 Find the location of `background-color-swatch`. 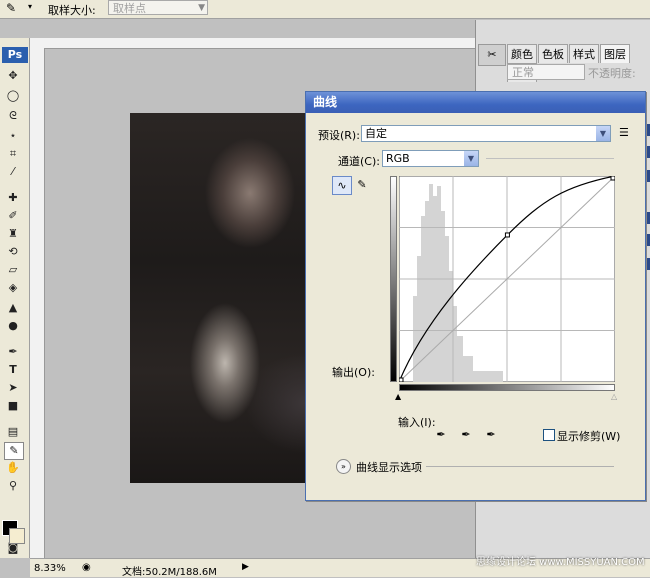

background-color-swatch is located at coordinates (17, 536).